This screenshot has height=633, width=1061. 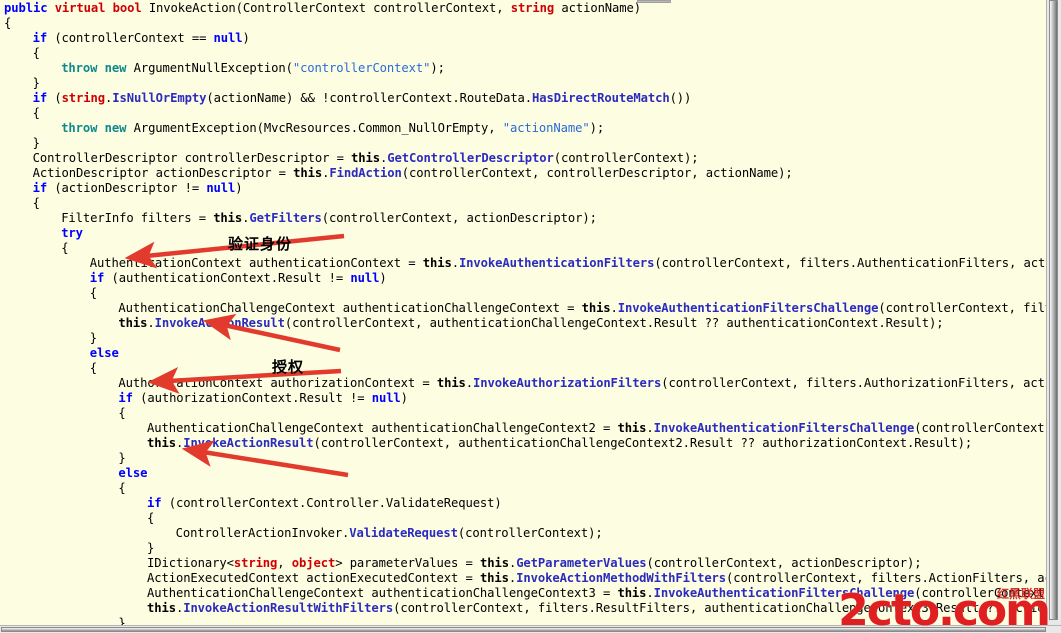 I want to click on code-token: "actionName", so click(x=546, y=128).